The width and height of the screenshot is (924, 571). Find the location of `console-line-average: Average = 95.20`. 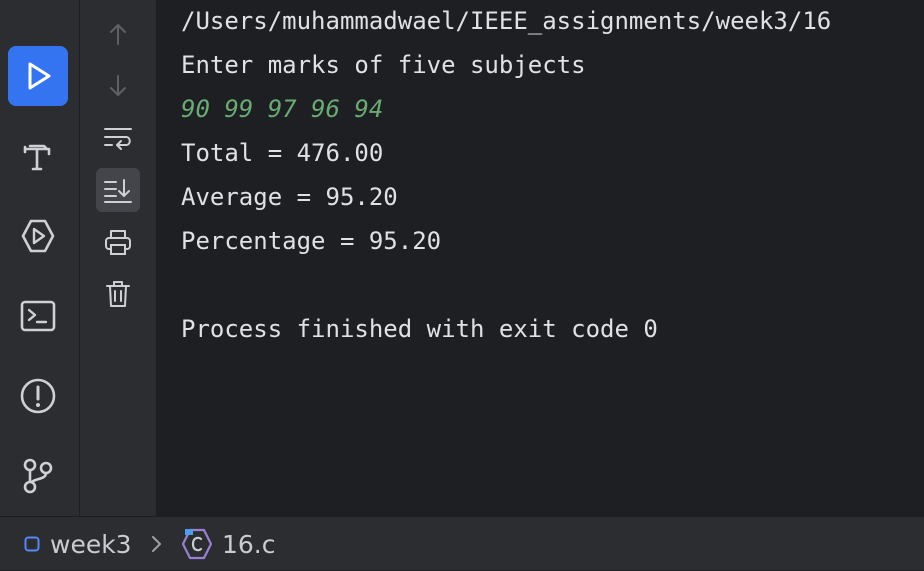

console-line-average: Average = 95.20 is located at coordinates (289, 197).